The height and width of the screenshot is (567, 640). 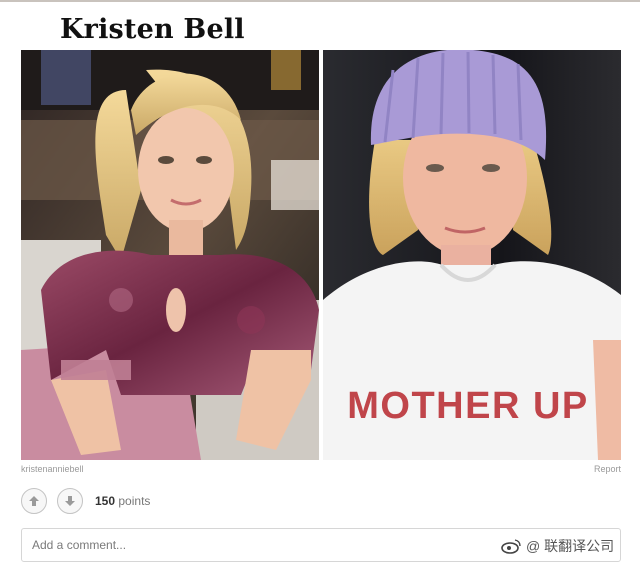 I want to click on arrow-up-icon, so click(x=34, y=501).